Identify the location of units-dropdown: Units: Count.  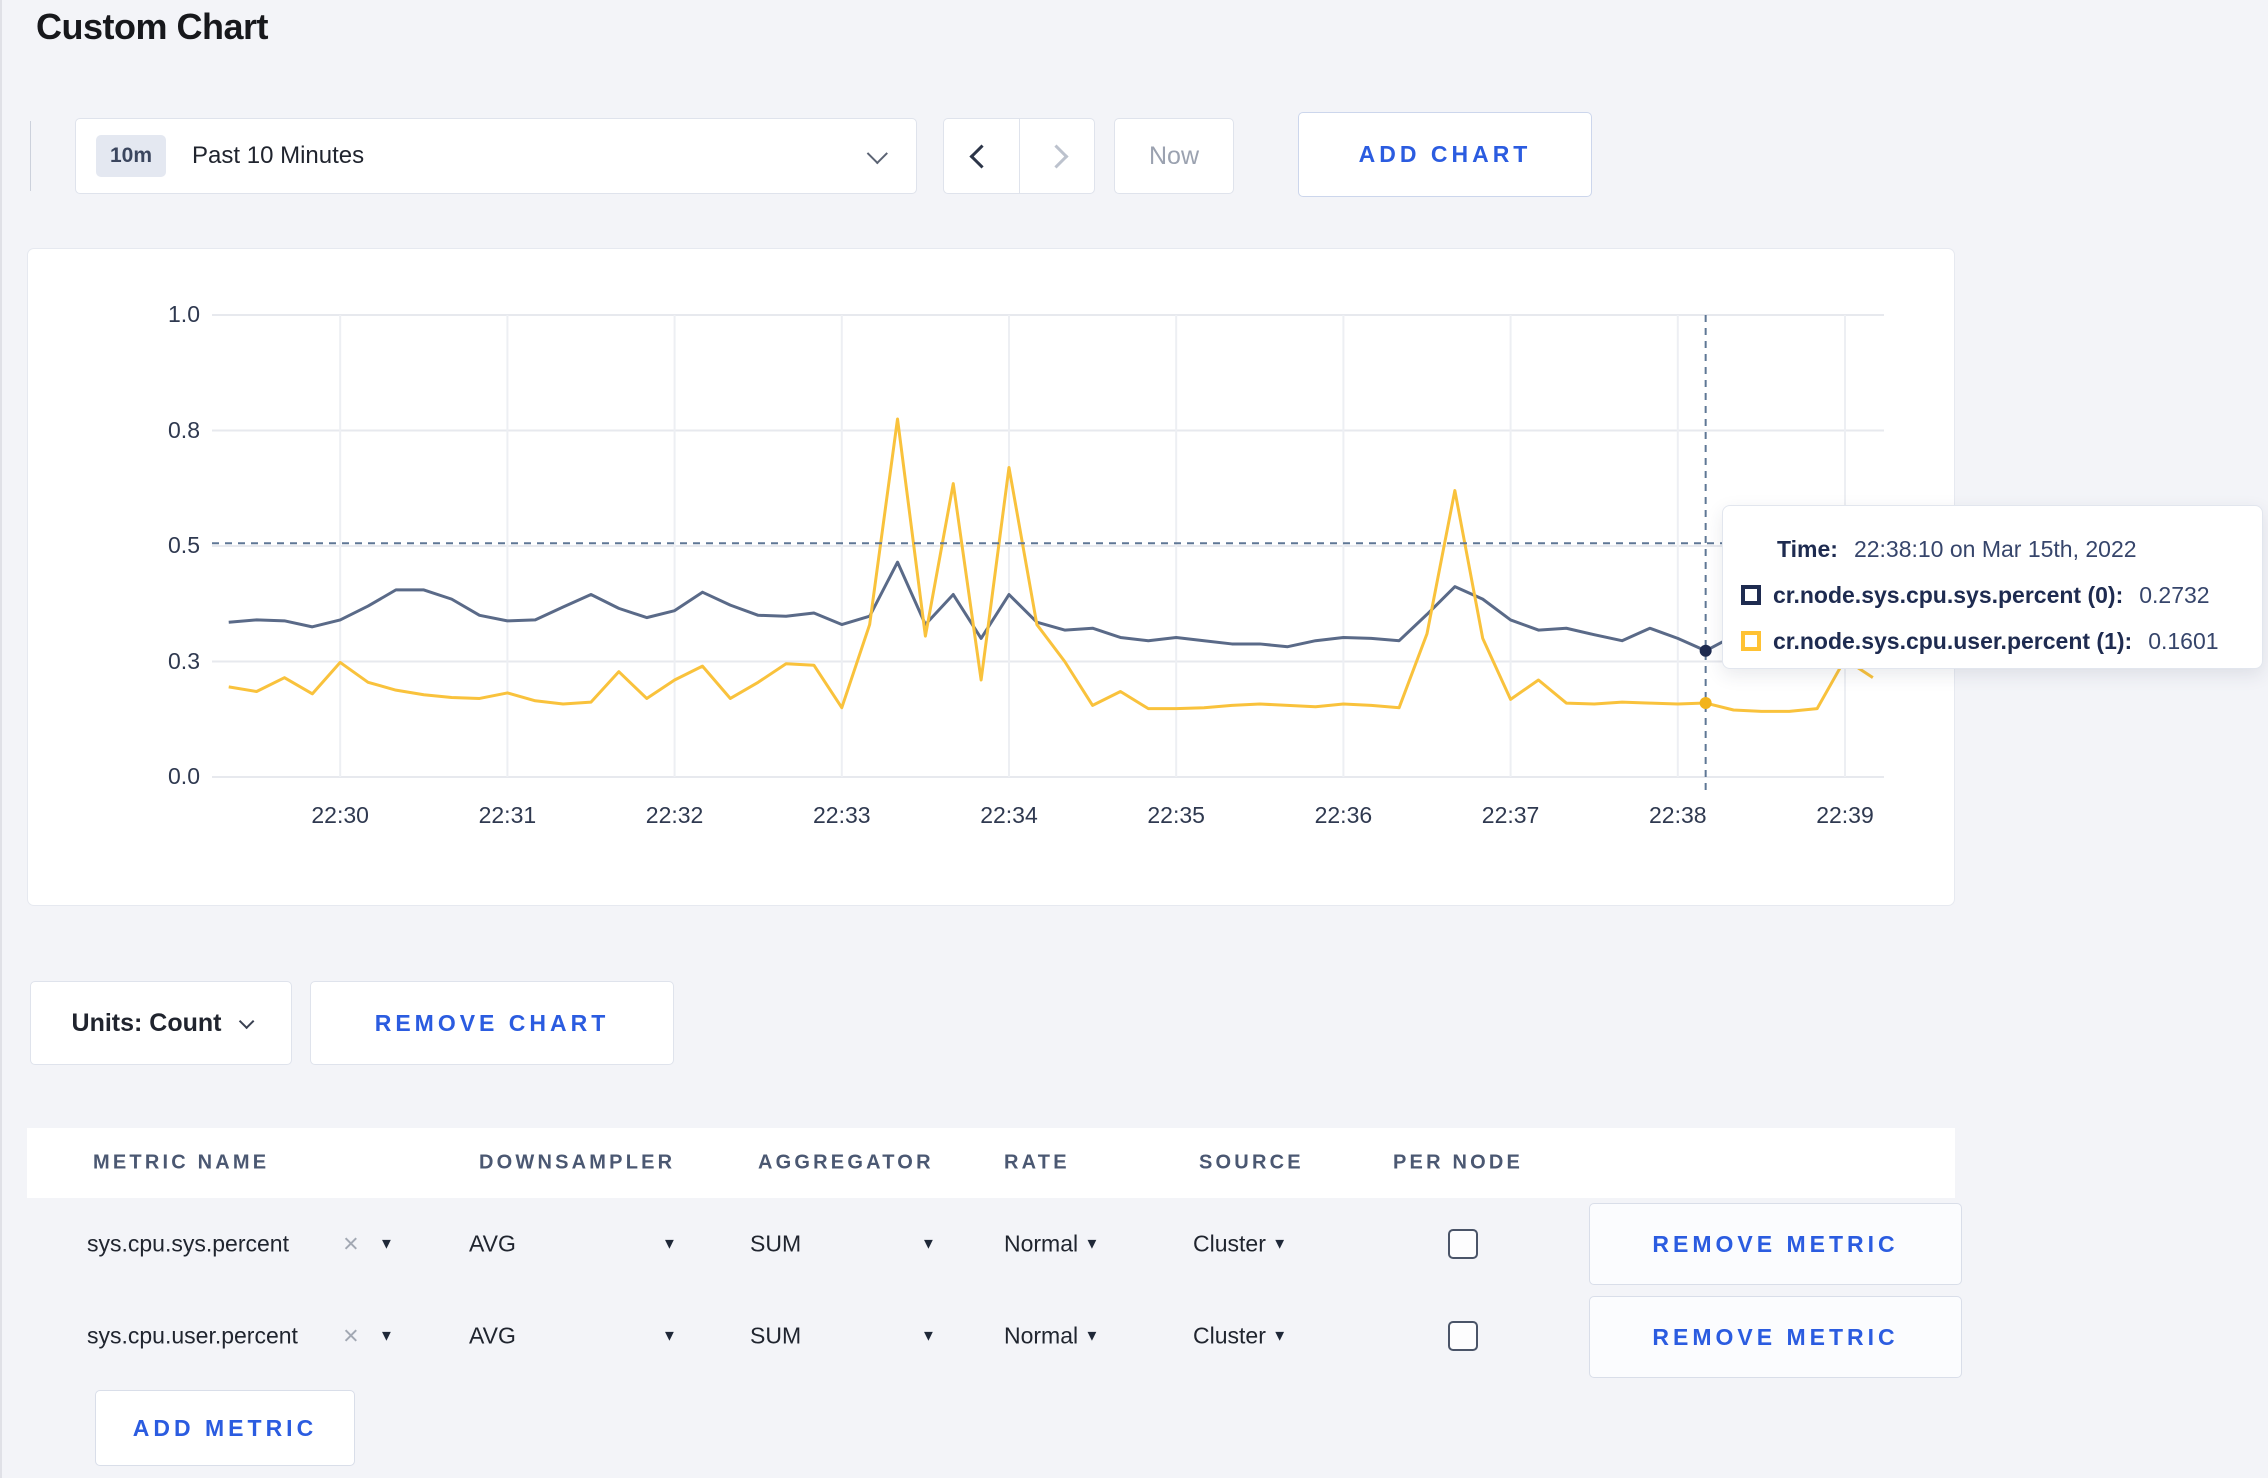
(161, 1023).